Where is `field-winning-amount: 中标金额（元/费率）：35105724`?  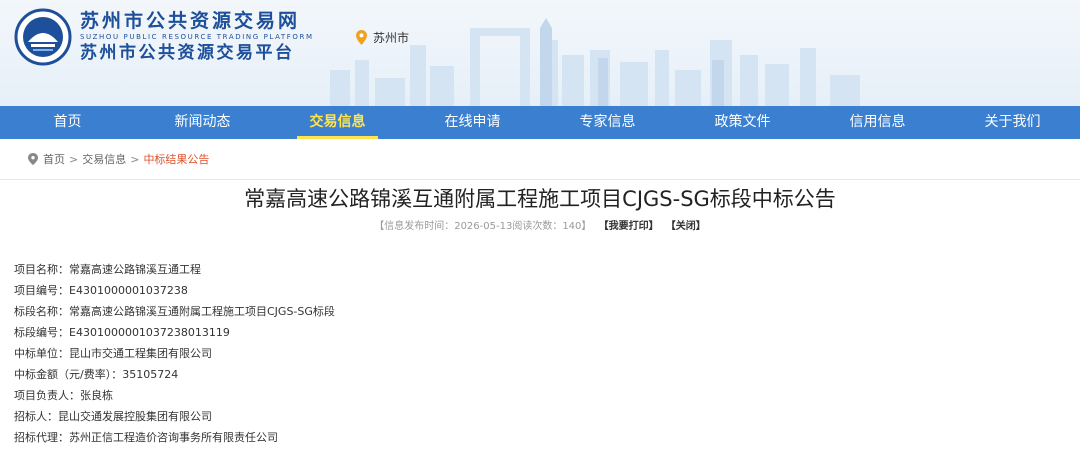 field-winning-amount: 中标金额（元/费率）：35105724 is located at coordinates (96, 374).